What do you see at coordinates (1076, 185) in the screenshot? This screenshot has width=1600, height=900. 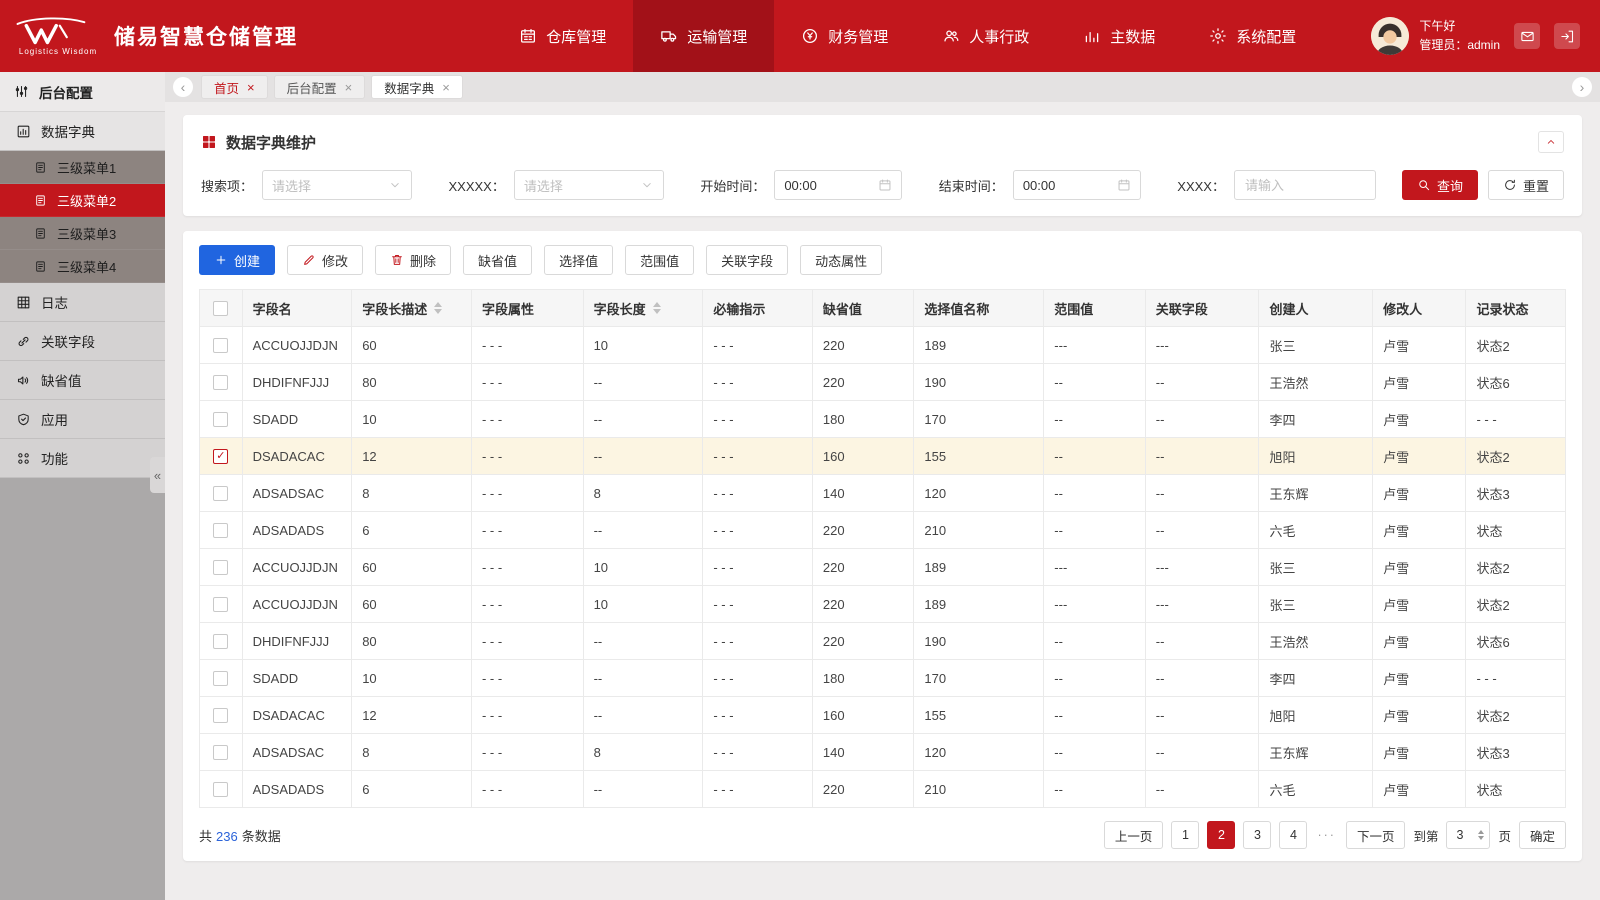 I see `end-time-input: 00:00` at bounding box center [1076, 185].